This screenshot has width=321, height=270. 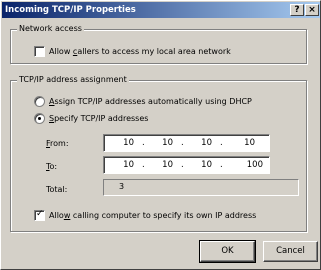 I want to click on window-title: Incoming TCP/IP Properties, so click(x=70, y=10).